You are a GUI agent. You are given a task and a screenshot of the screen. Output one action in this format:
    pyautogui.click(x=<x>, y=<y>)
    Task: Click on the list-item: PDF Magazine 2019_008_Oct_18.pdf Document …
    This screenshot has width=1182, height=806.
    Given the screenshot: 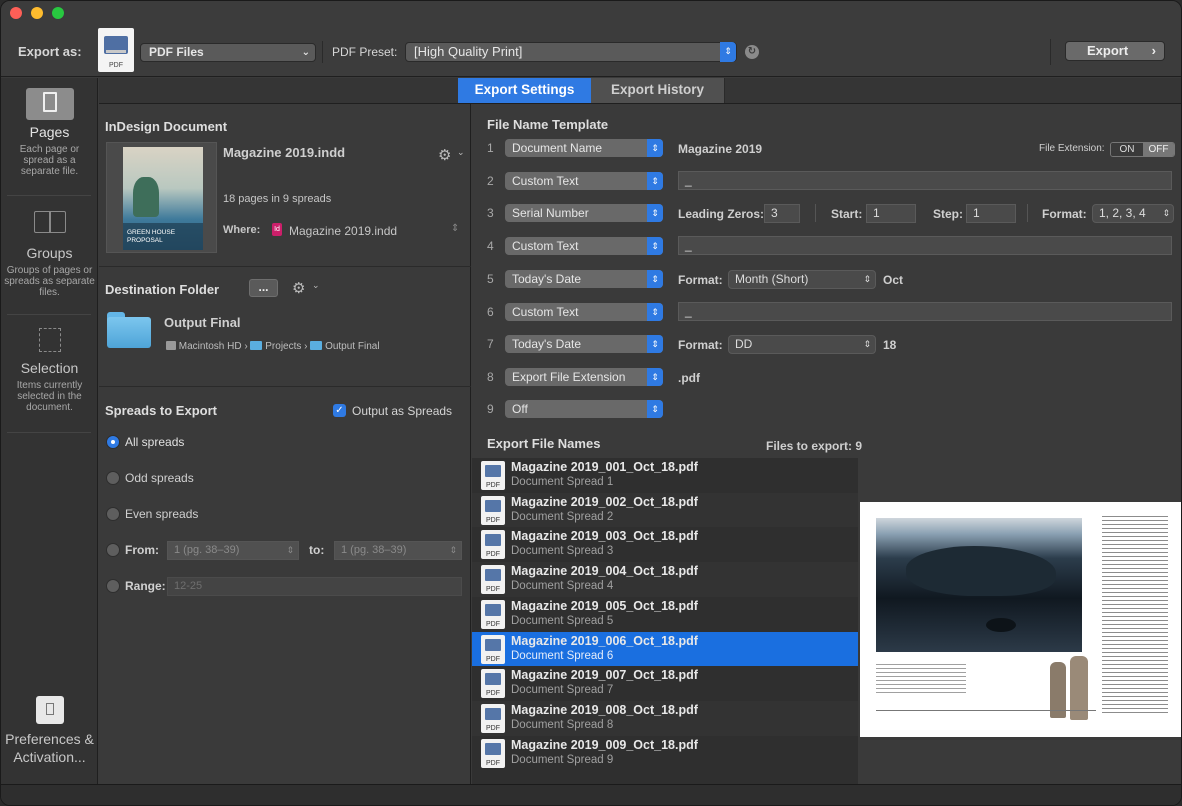 What is the action you would take?
    pyautogui.click(x=665, y=718)
    